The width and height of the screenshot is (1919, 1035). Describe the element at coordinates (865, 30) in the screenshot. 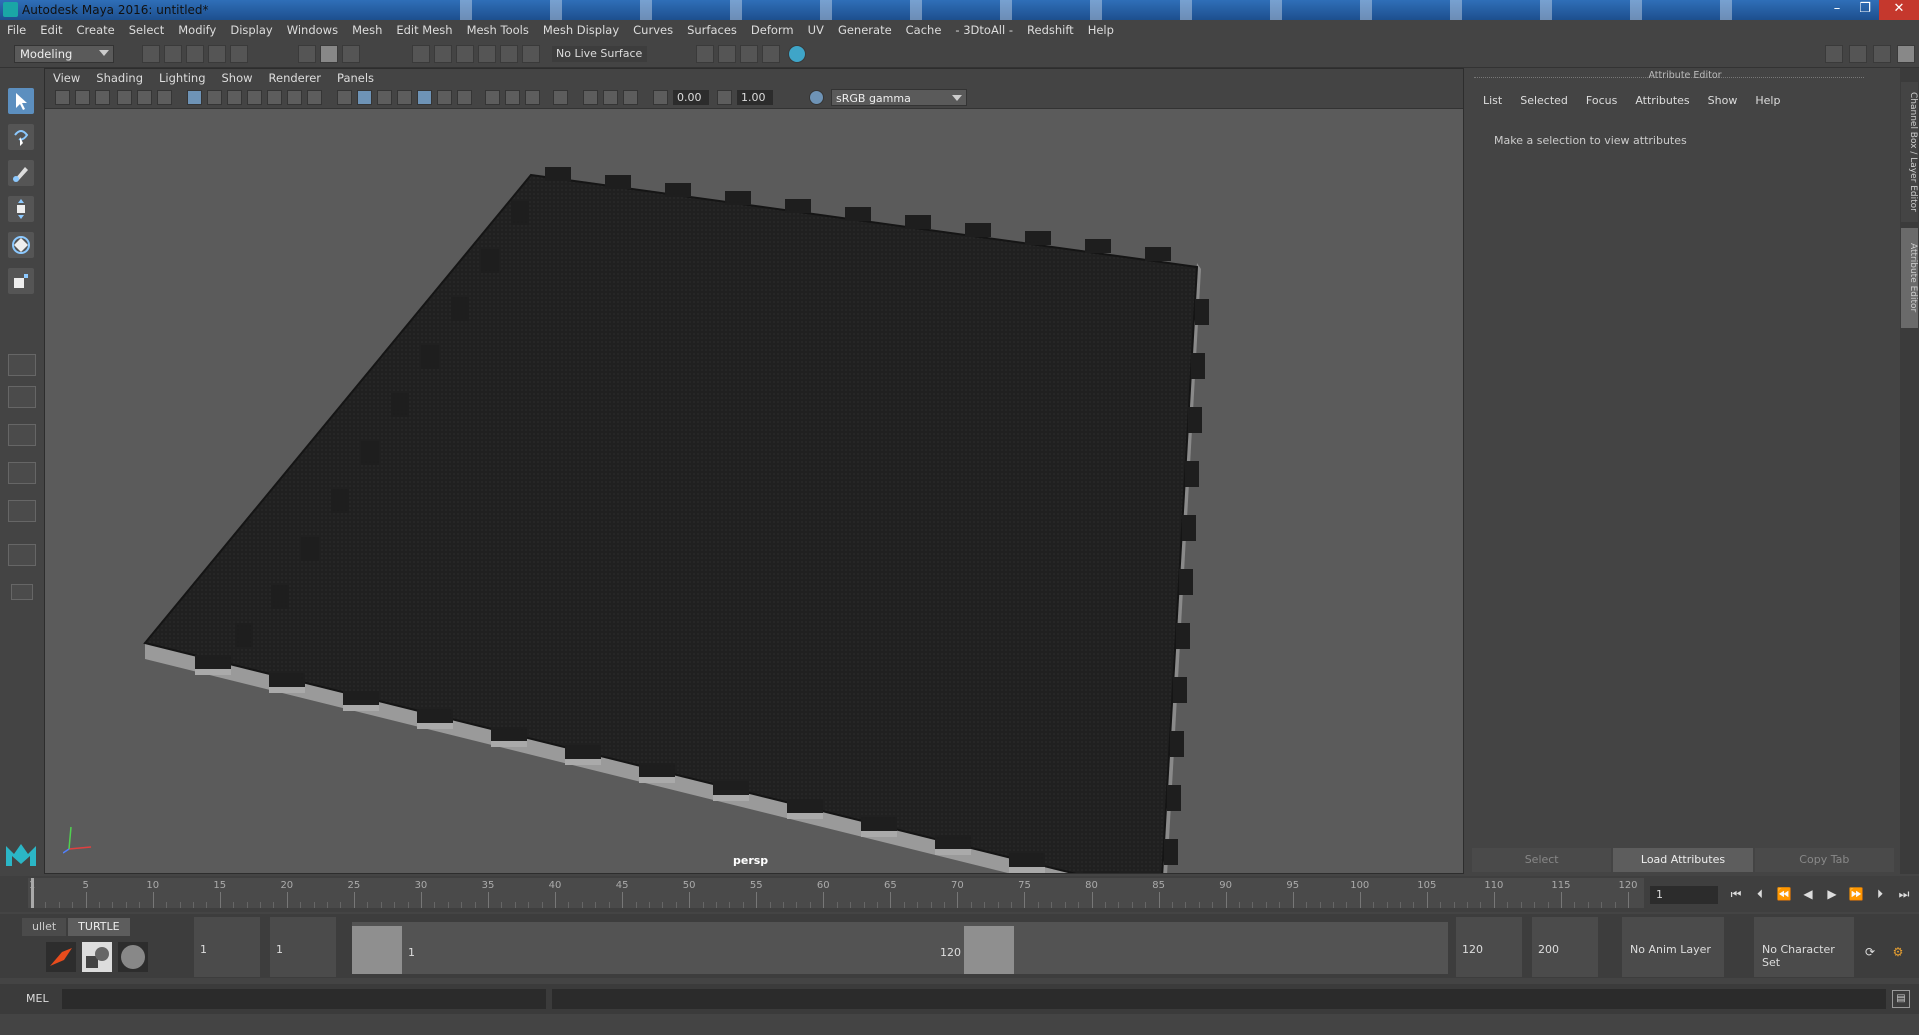

I see `menu-generate: Generate` at that location.